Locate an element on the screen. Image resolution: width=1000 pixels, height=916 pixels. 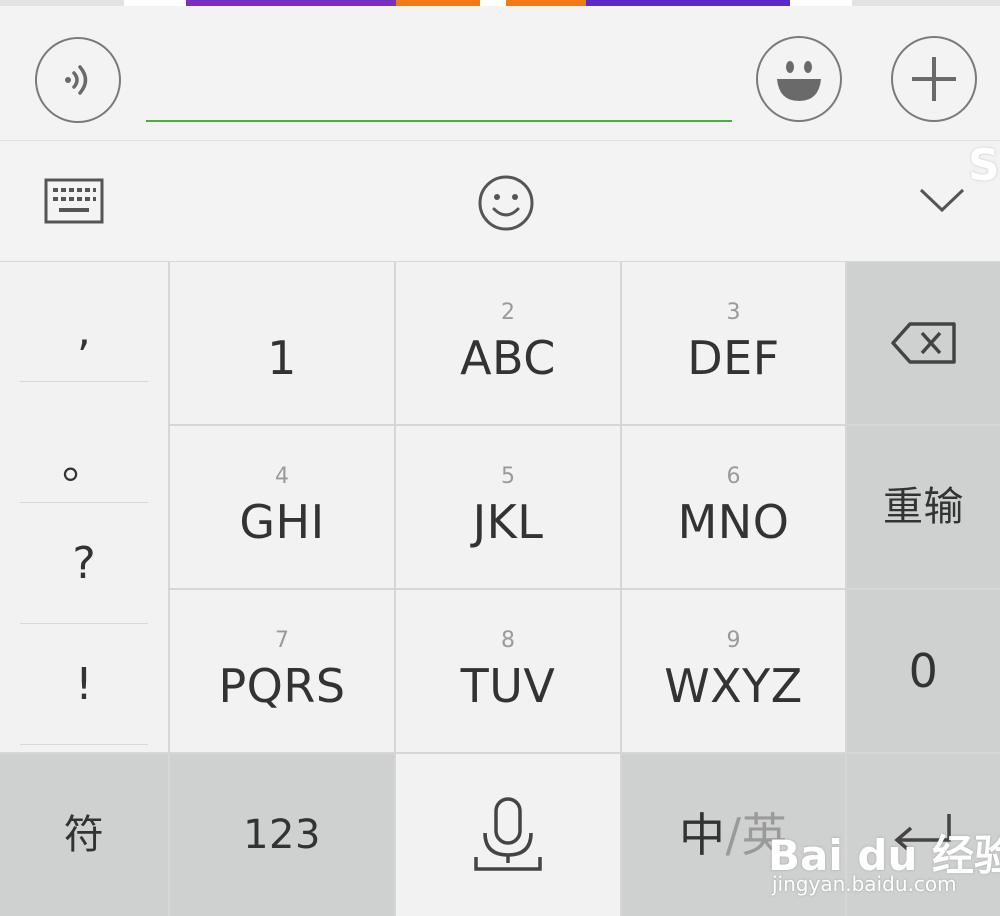
ime-toolbar is located at coordinates (500, 201).